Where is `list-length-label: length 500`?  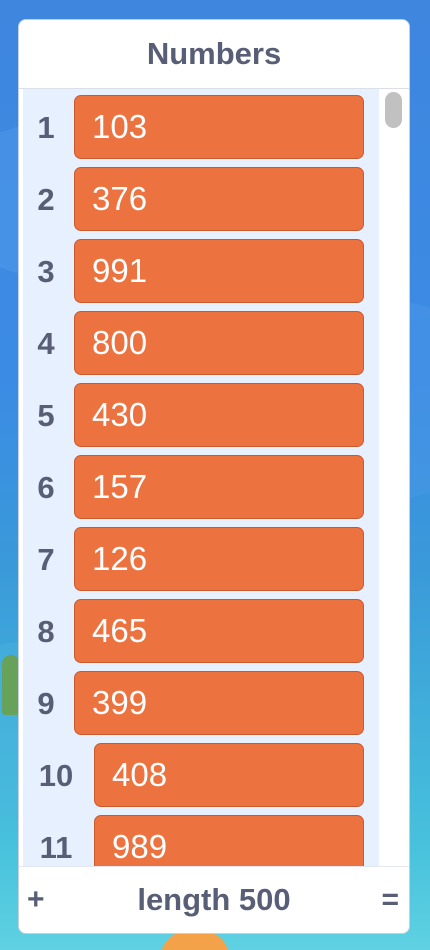
list-length-label: length 500 is located at coordinates (214, 899).